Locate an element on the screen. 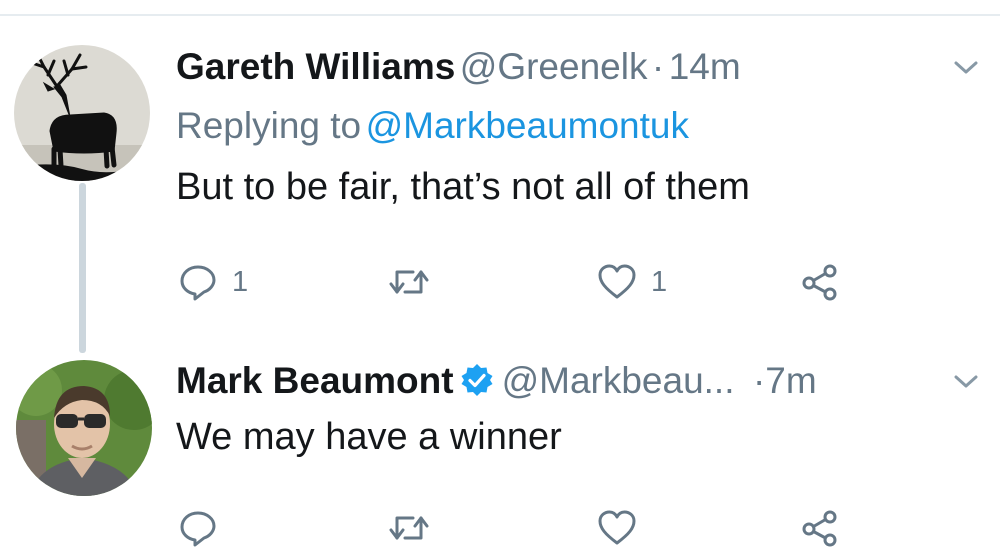 The image size is (1000, 549). tweet-timestamp: 7m is located at coordinates (790, 380).